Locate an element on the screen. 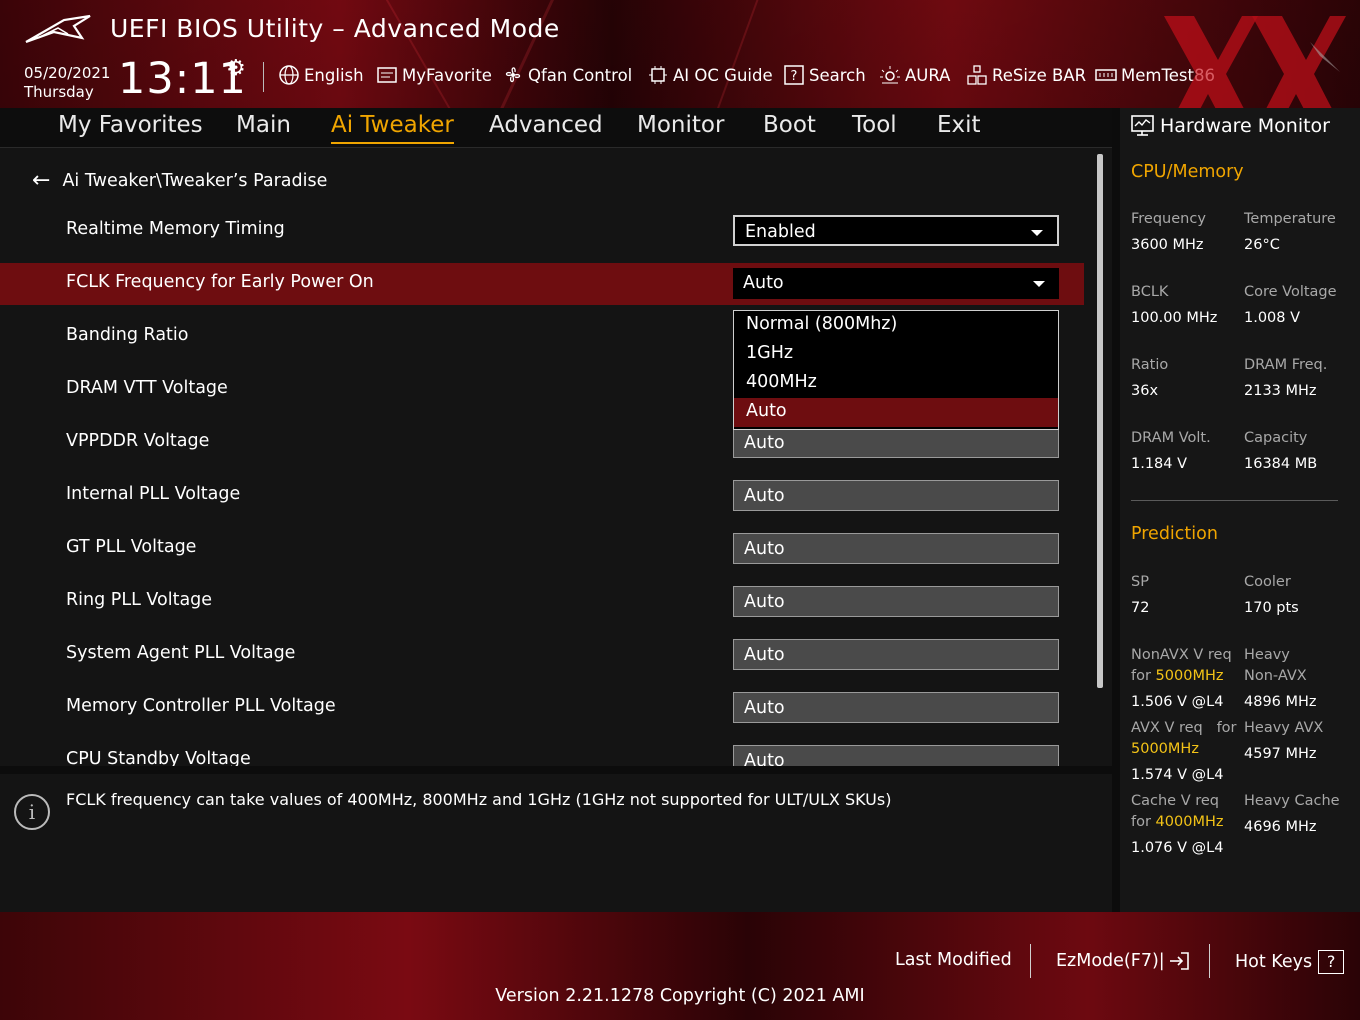 Image resolution: width=1360 pixels, height=1020 pixels. setting-label: Realtime Memory Timing is located at coordinates (175, 229).